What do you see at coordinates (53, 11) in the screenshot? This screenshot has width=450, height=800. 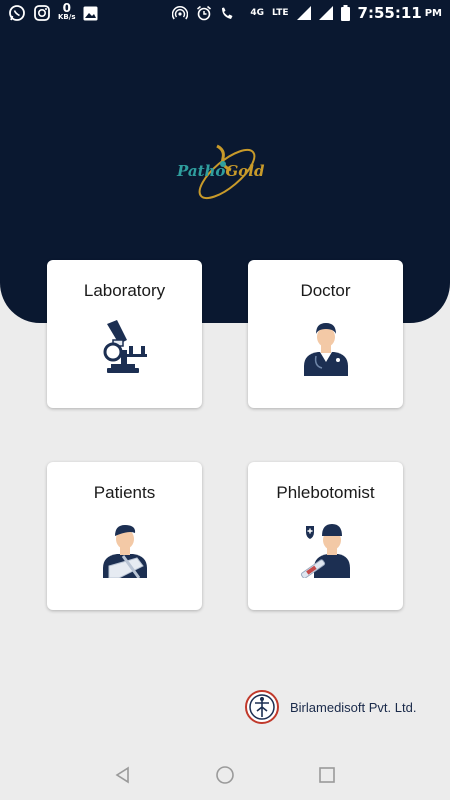 I see `status-left: 0 KB/s` at bounding box center [53, 11].